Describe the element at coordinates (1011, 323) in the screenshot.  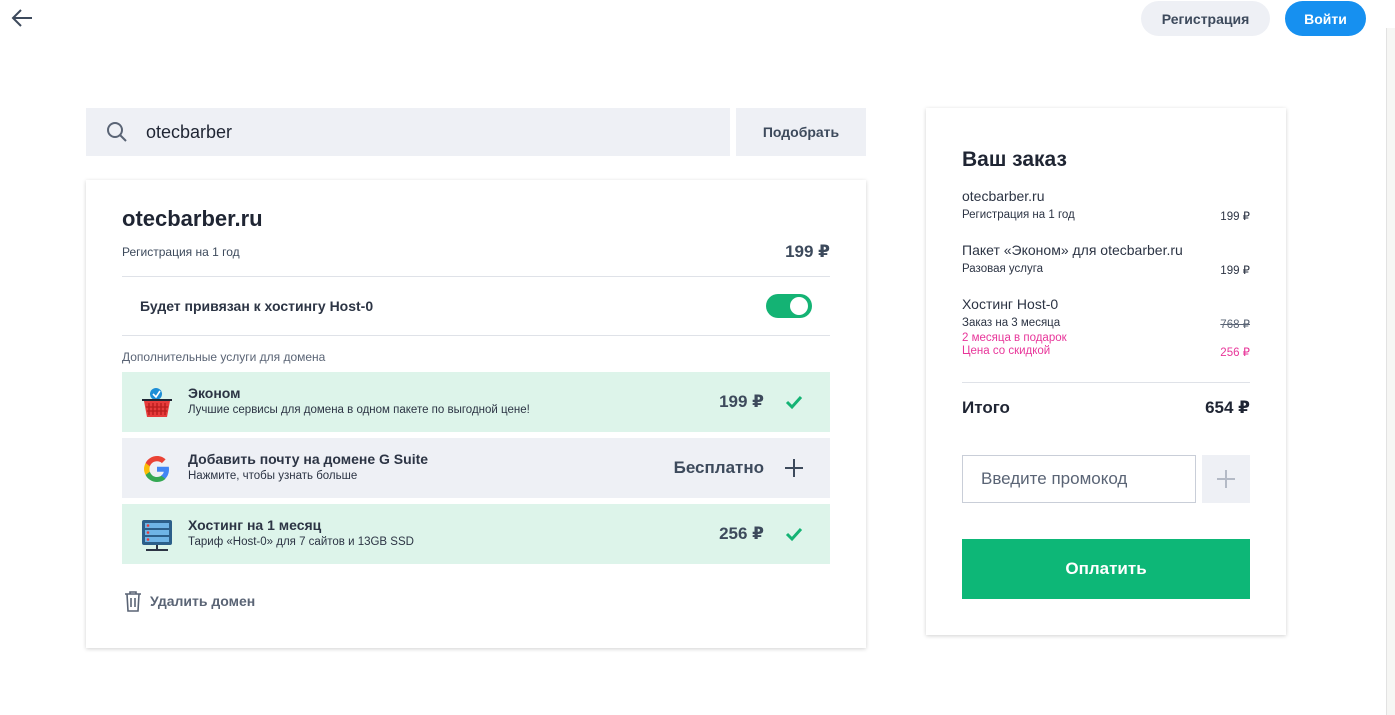
I see `order-item-sub: Заказ на 3 месяца` at that location.